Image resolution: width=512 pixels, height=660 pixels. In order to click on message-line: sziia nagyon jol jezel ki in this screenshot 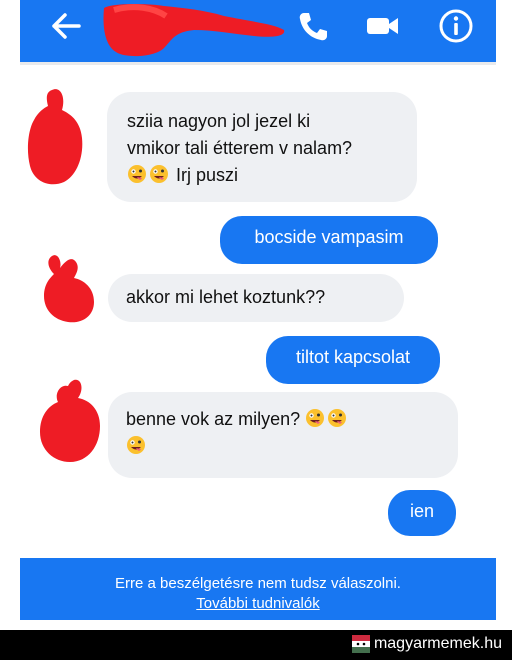, I will do `click(219, 121)`.